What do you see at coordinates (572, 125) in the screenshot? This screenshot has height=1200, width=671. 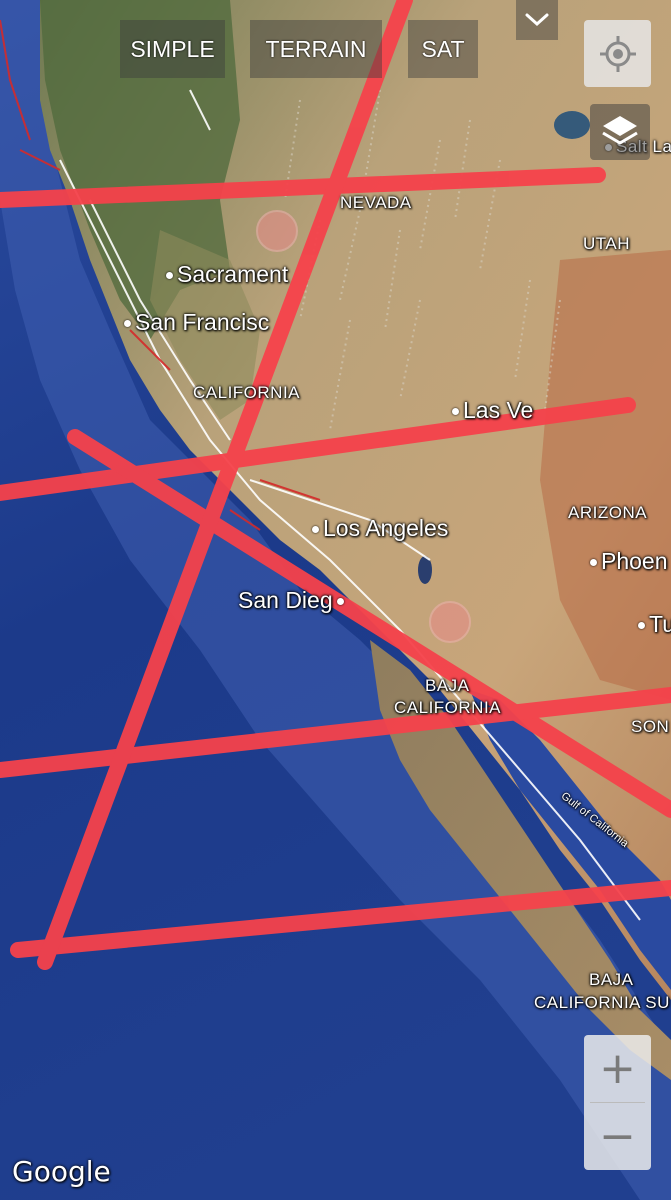 I see `salt-lake` at bounding box center [572, 125].